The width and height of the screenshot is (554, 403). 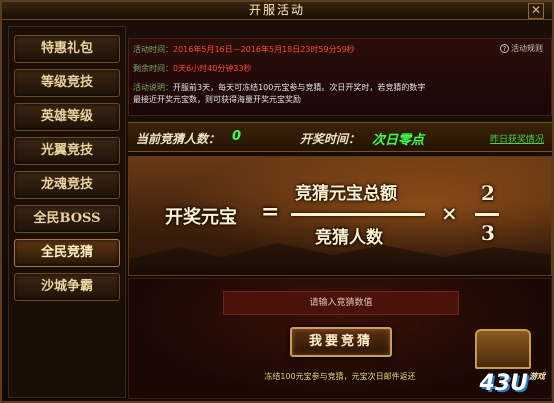 I want to click on formula-fraction-bar, so click(x=358, y=214).